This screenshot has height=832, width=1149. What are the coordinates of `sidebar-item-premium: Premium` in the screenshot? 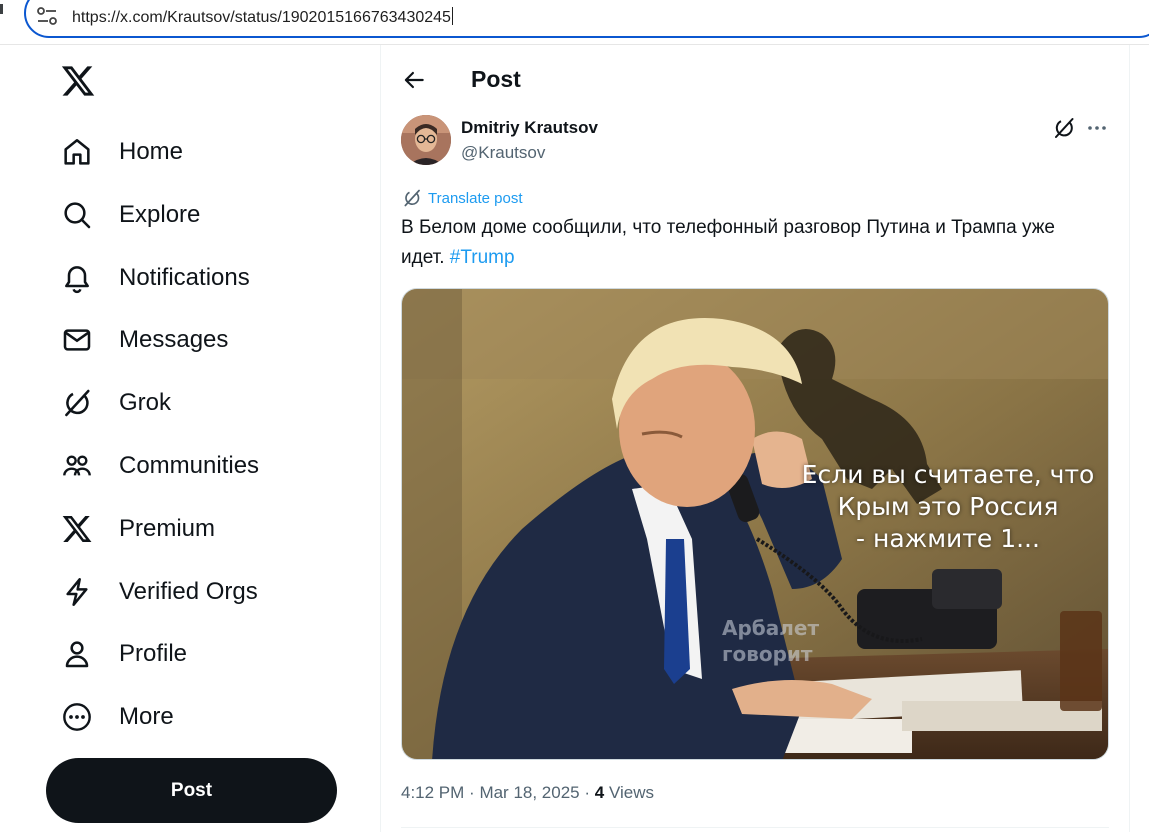 It's located at (208, 529).